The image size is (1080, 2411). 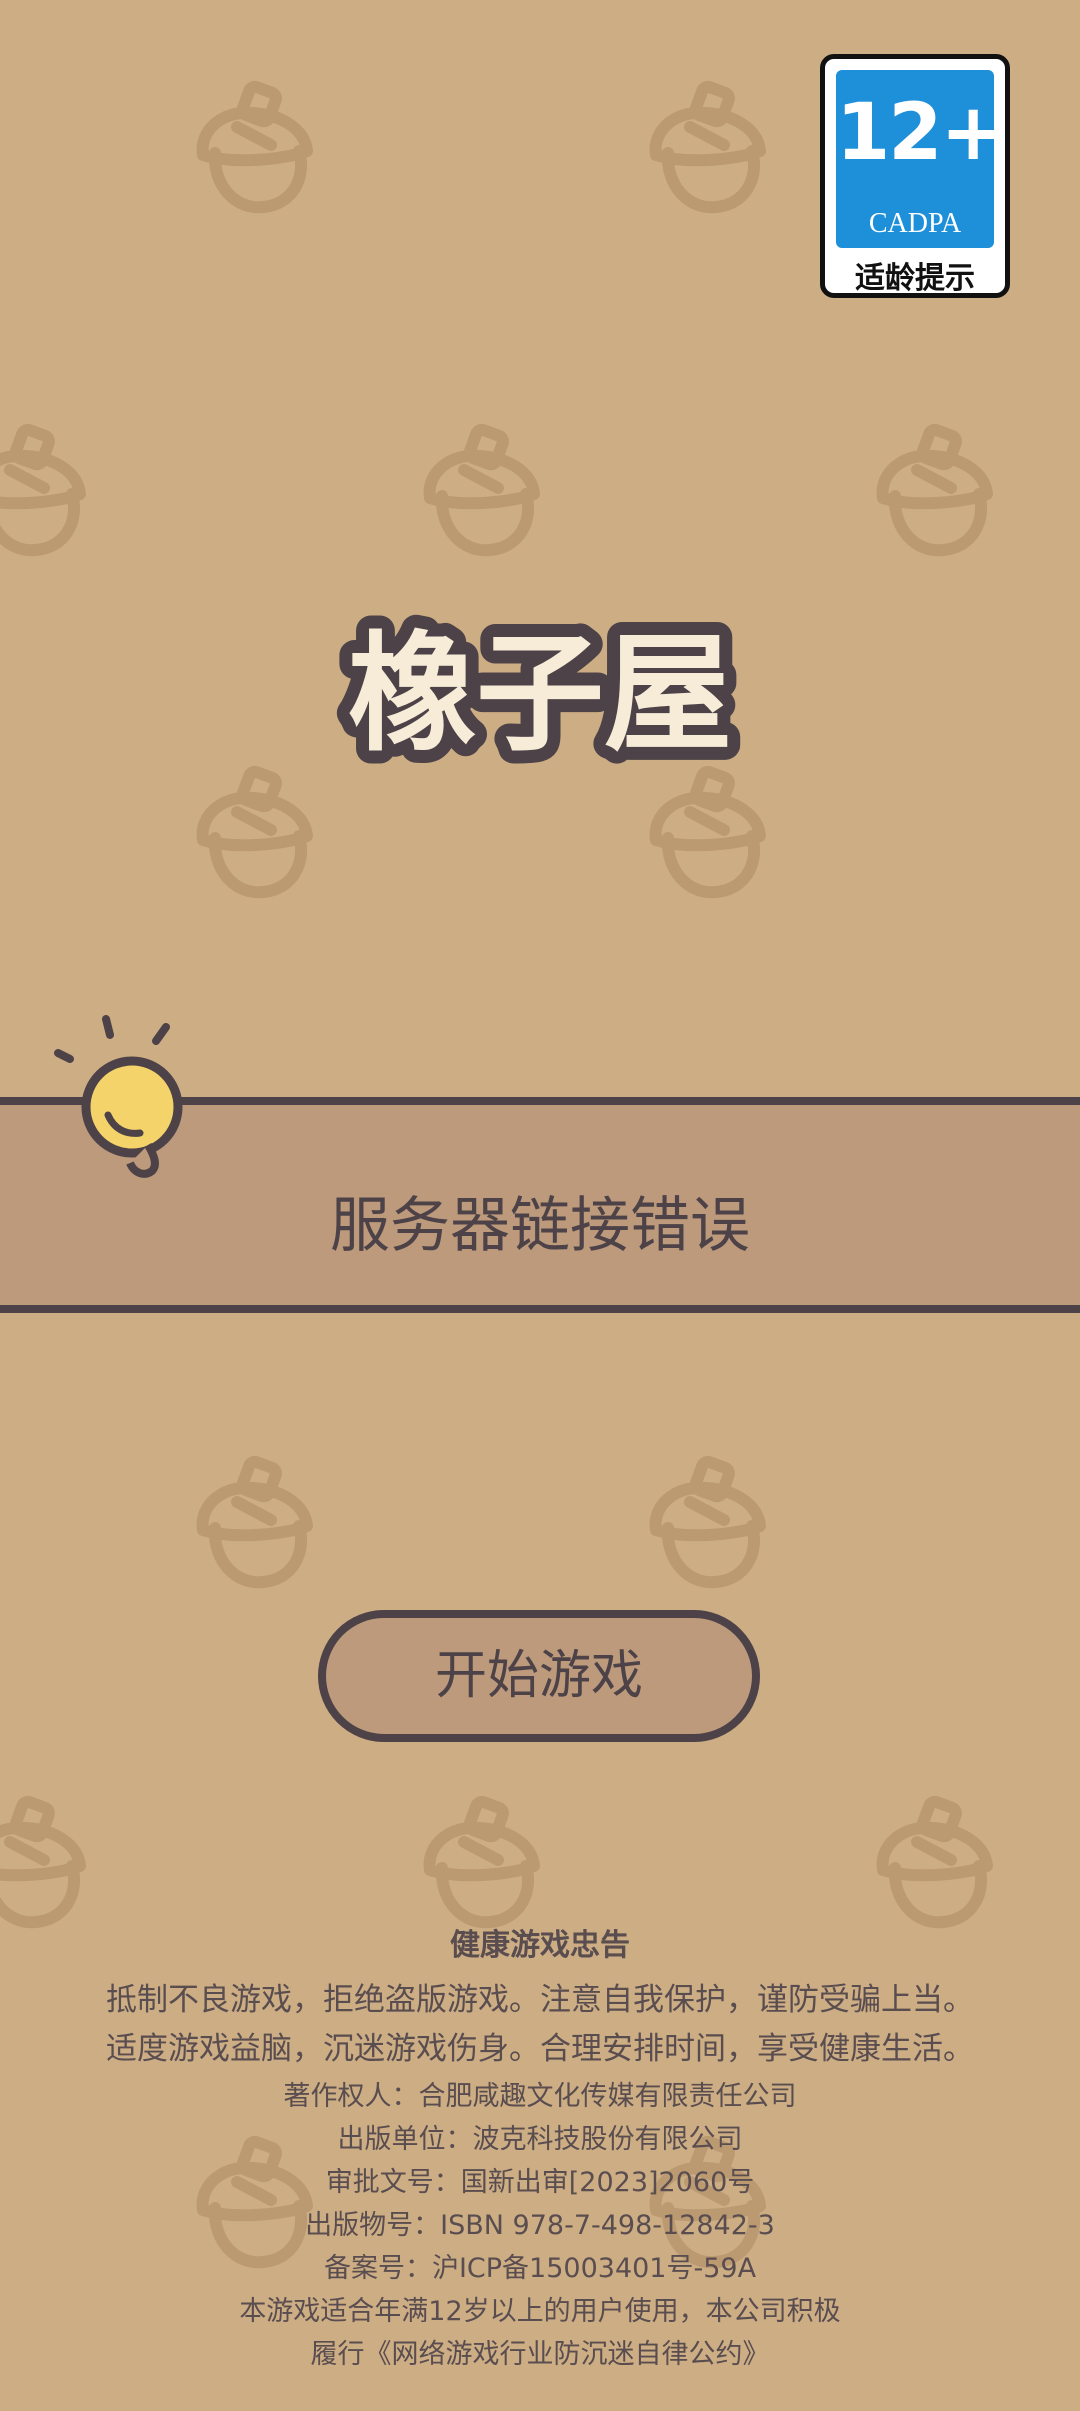 I want to click on age-rating-number: 12+, so click(x=921, y=133).